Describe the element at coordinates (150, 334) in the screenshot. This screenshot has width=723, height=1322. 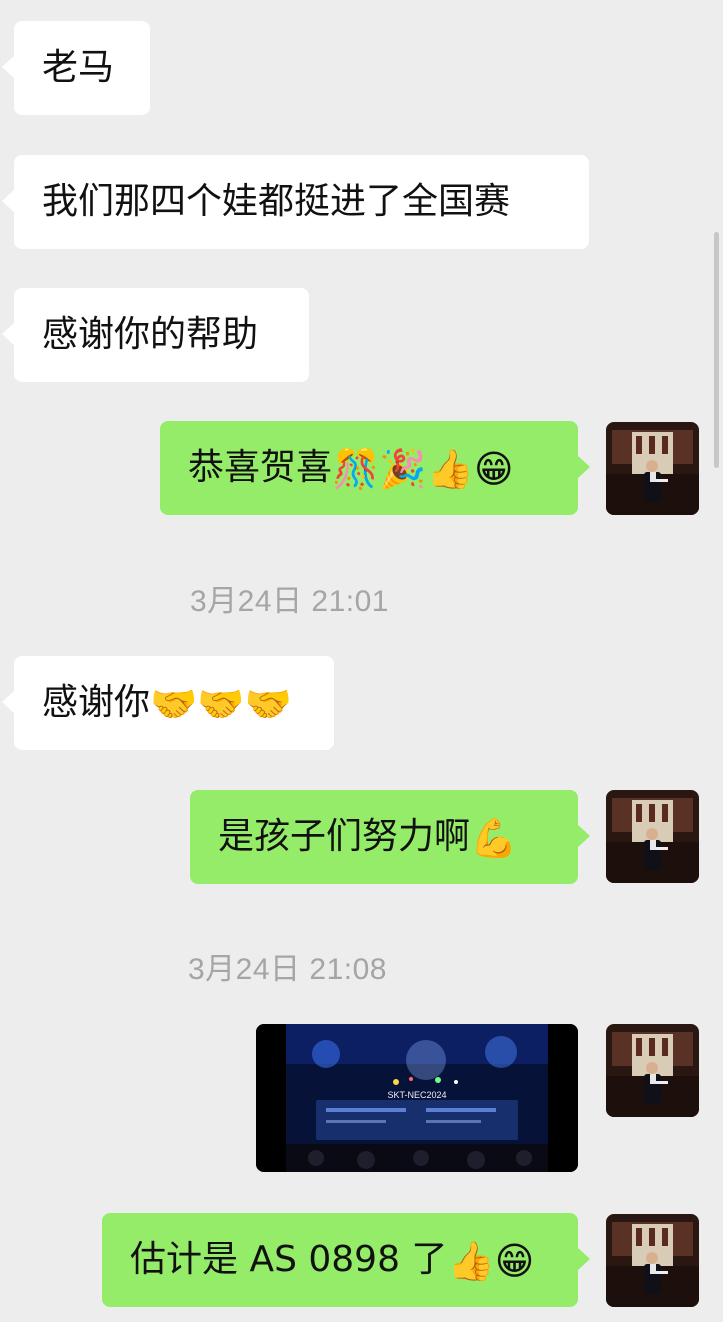
I see `message-text: 感谢你的帮助` at that location.